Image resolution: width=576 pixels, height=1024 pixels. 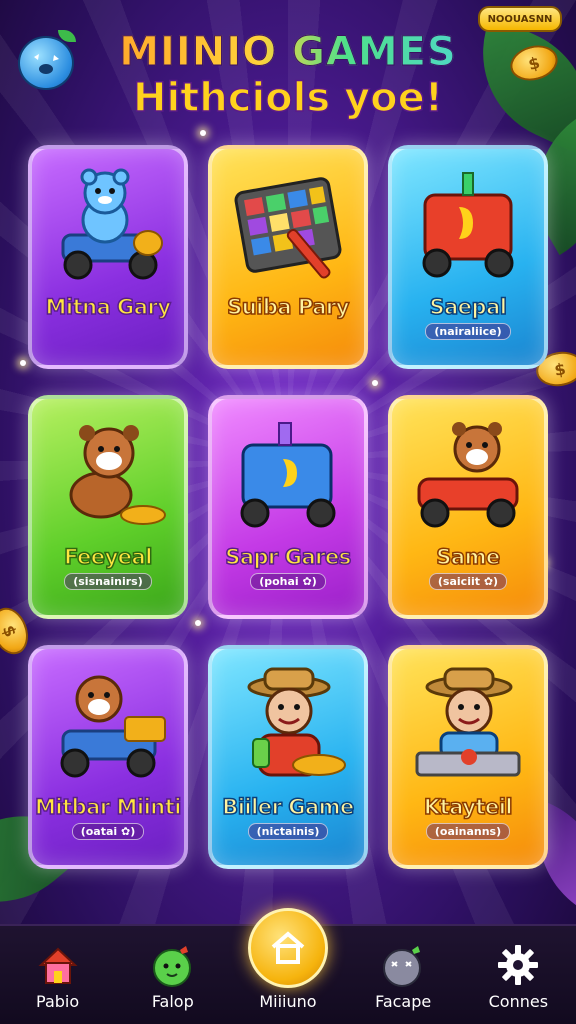 What do you see at coordinates (108, 475) in the screenshot?
I see `puppy-icon` at bounding box center [108, 475].